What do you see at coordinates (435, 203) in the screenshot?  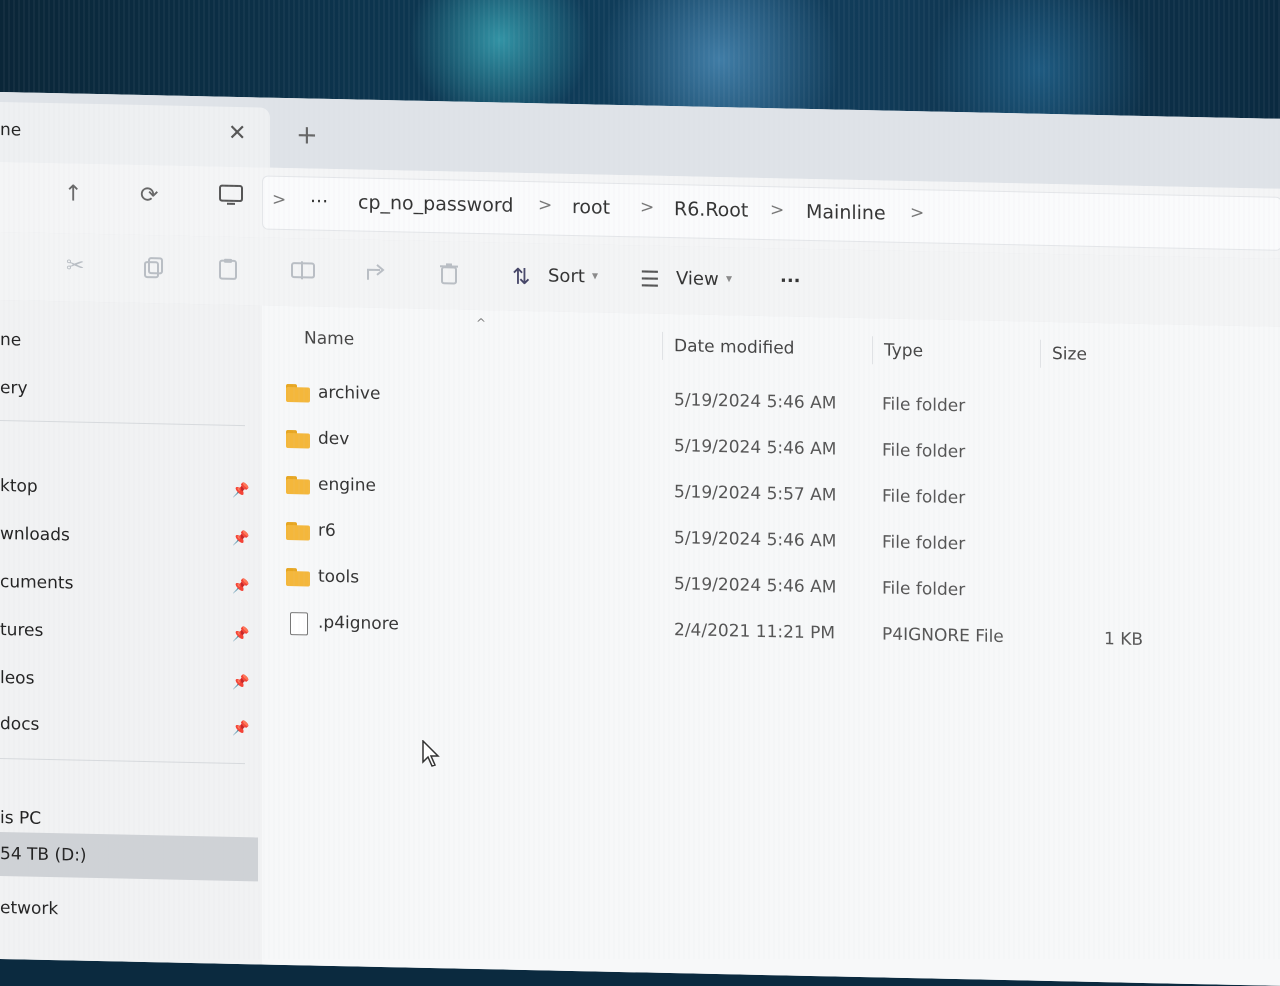 I see `breadcrumb-cp-no-password: cp_no_password` at bounding box center [435, 203].